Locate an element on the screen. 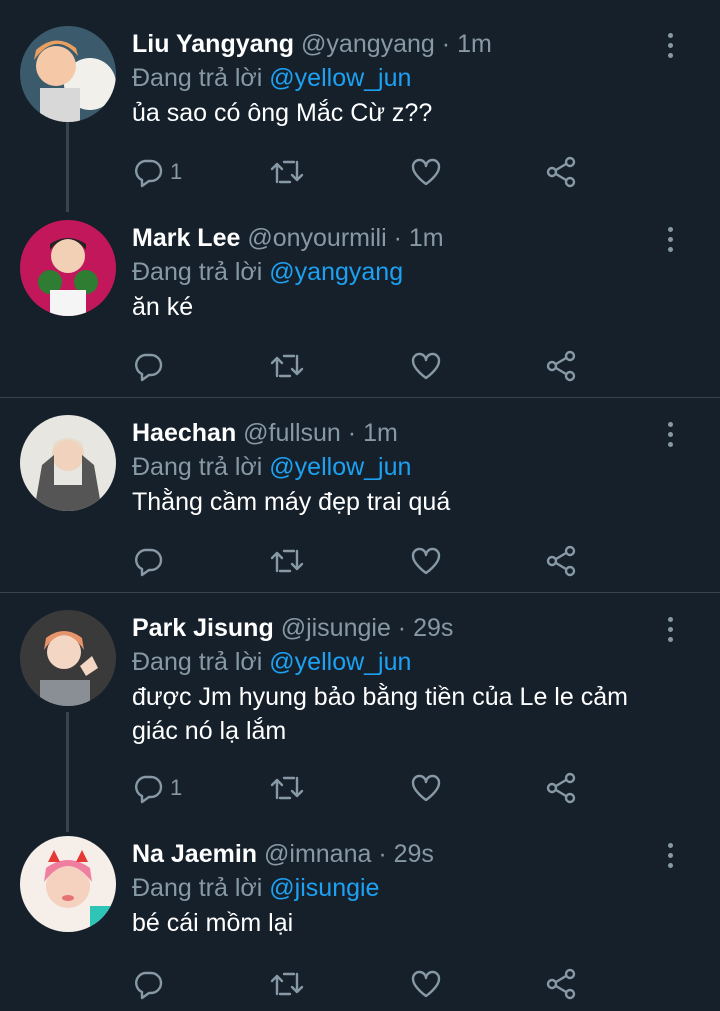 The width and height of the screenshot is (720, 1011). replying-to: Đang trả lời @jisungie is located at coordinates (255, 888).